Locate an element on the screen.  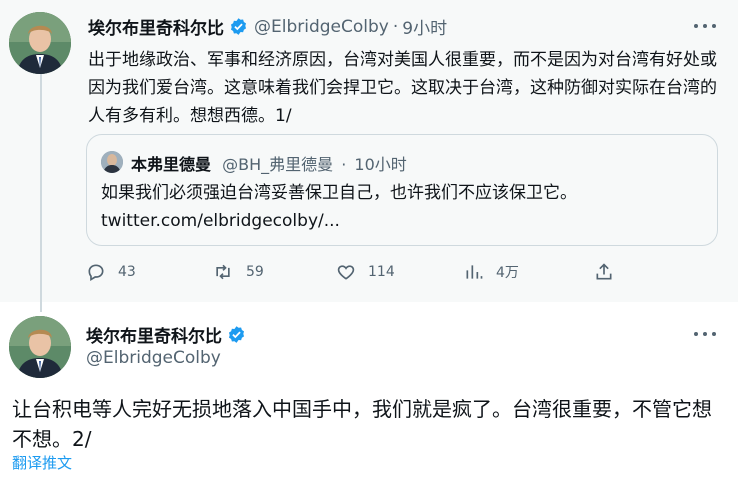
quote-author-avatar is located at coordinates (112, 162).